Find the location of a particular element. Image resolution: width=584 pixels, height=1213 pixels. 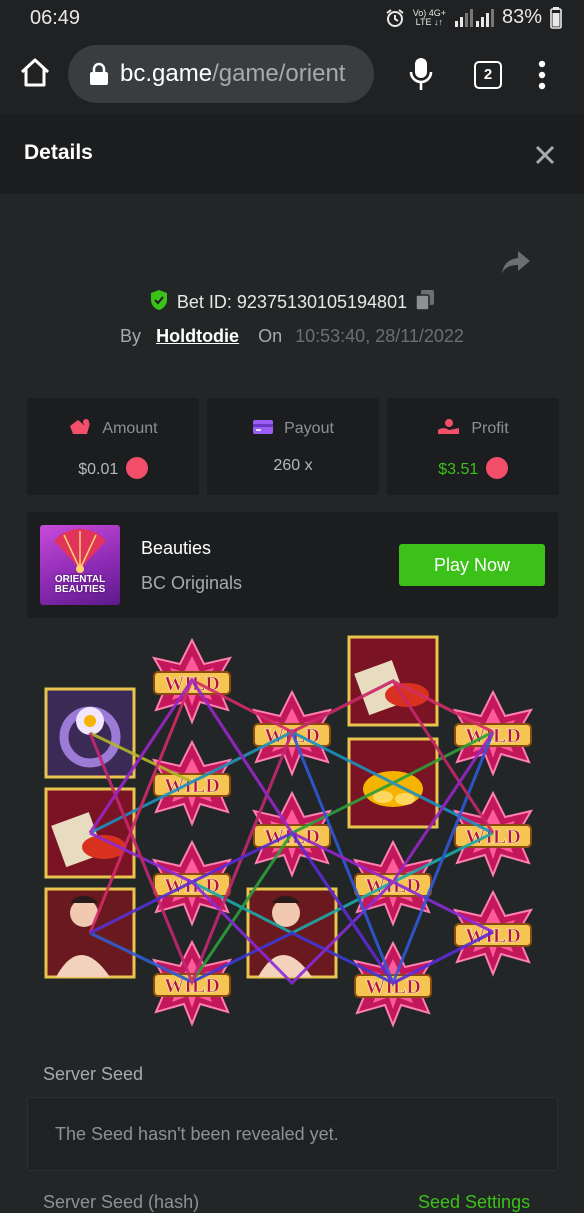

bet-timestamp: 10:53:40, 28/11/2022 is located at coordinates (379, 336).